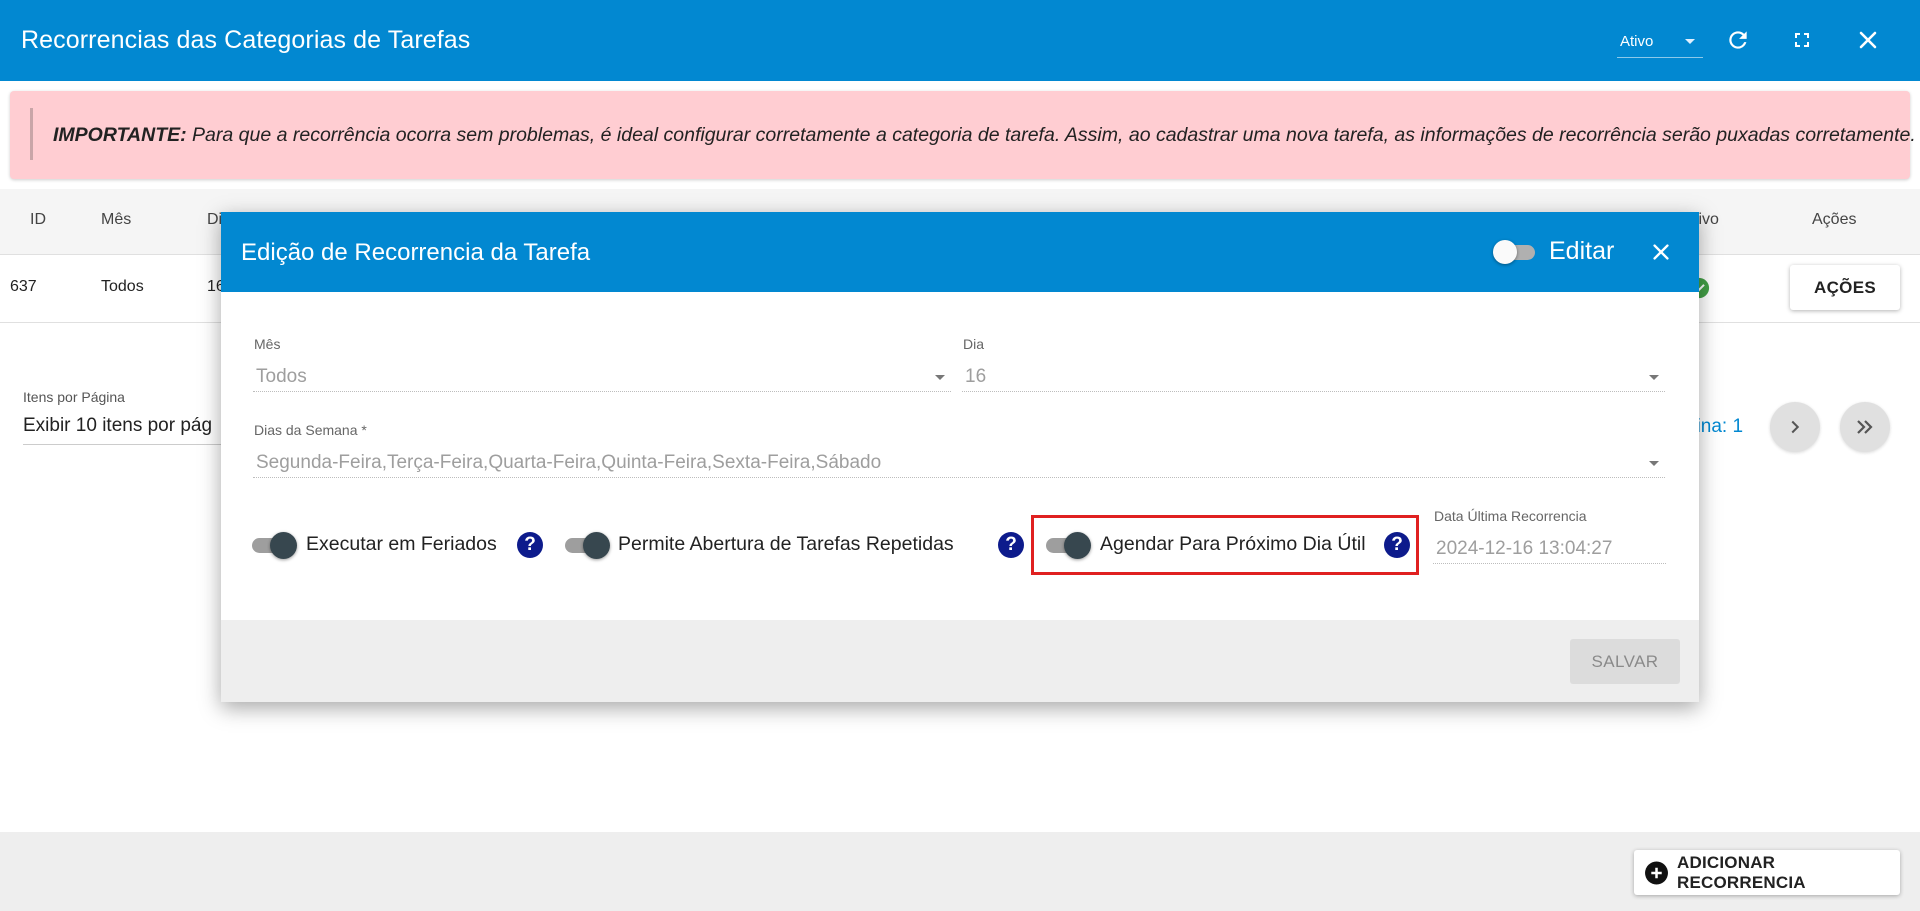 The height and width of the screenshot is (911, 1920). What do you see at coordinates (1834, 219) in the screenshot?
I see `col-acoes: Ações` at bounding box center [1834, 219].